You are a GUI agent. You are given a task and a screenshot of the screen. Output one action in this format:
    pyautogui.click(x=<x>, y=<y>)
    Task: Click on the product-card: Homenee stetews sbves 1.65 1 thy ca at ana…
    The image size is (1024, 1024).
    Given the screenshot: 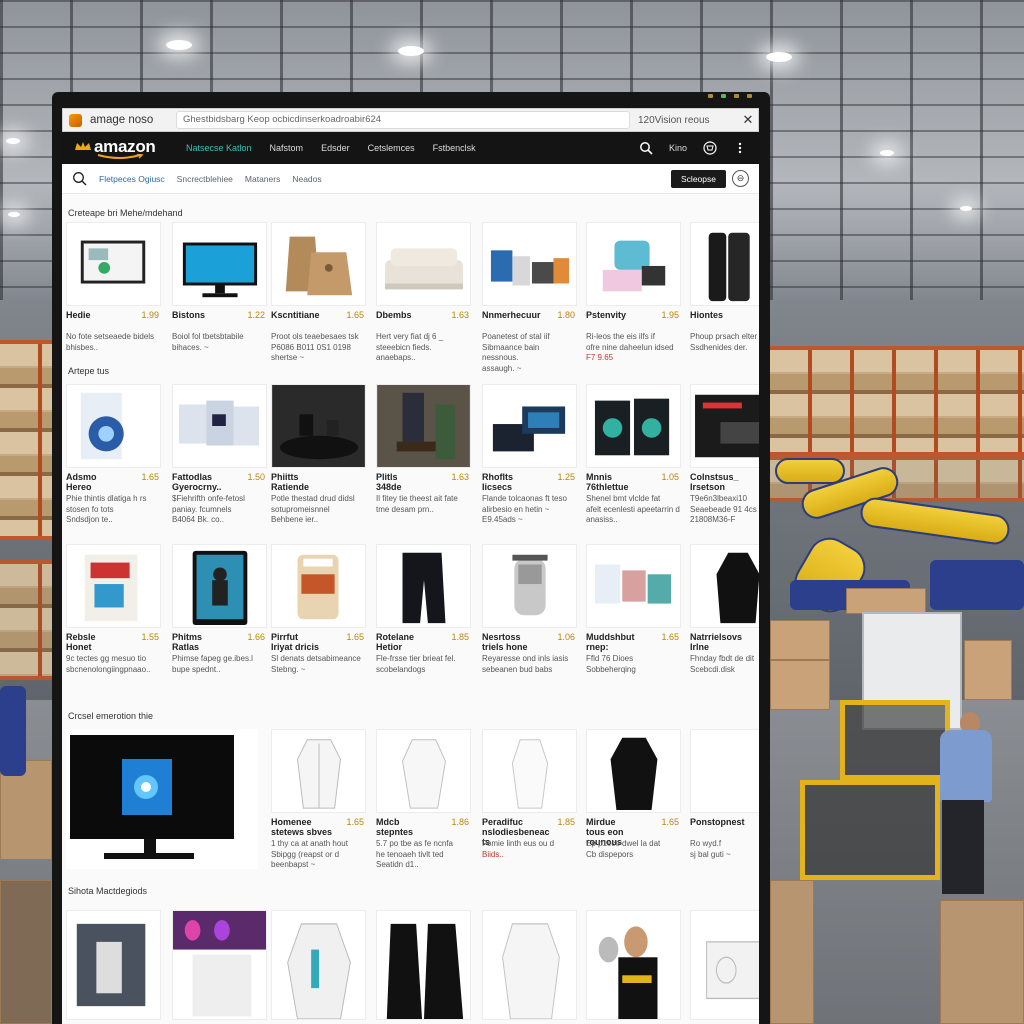 What is the action you would take?
    pyautogui.click(x=318, y=804)
    